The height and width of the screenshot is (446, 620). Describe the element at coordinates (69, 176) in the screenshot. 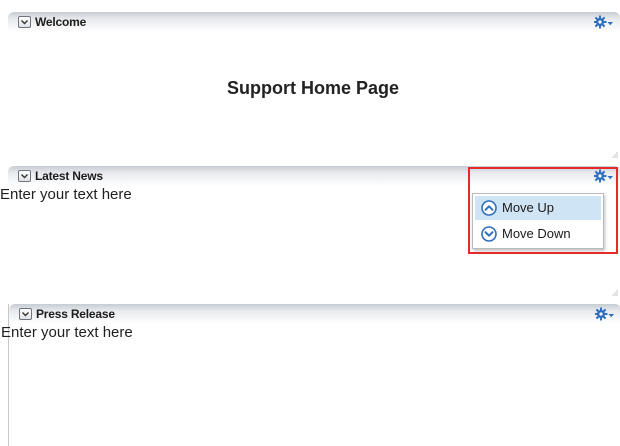

I see `latest-news-panel-title: Latest News` at that location.